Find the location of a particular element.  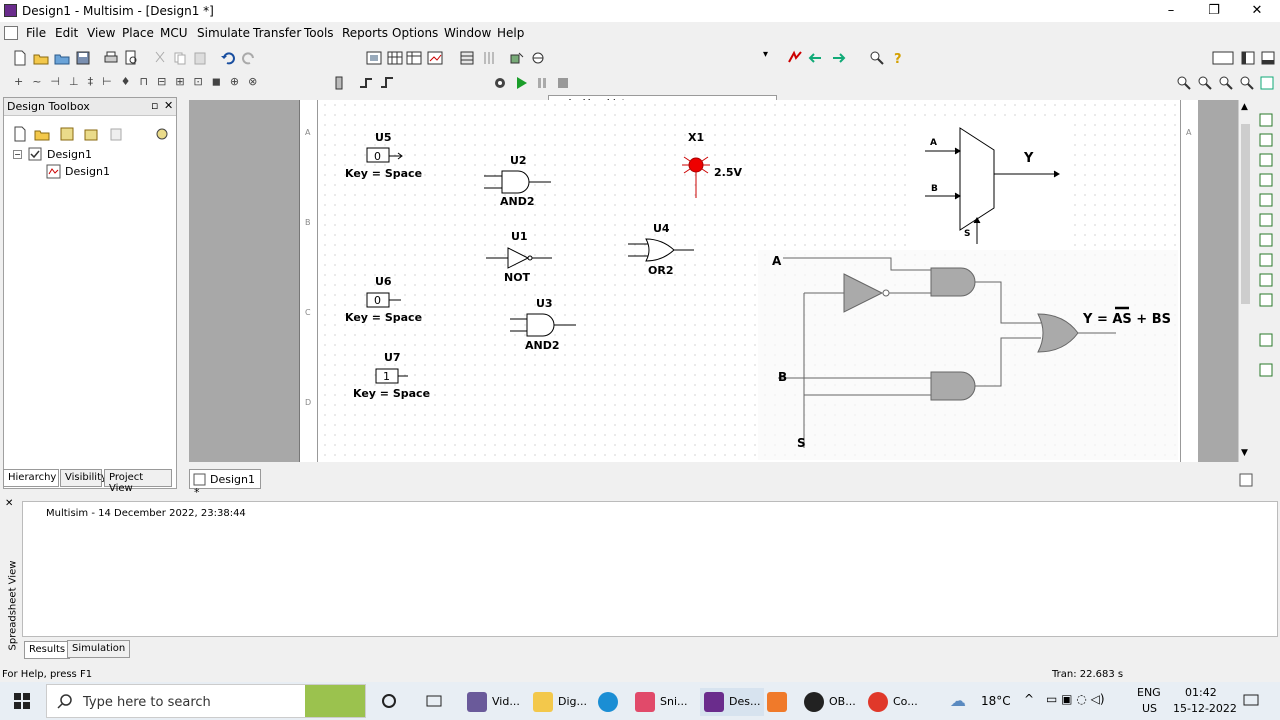

taskbar-app-orange is located at coordinates (779, 702).